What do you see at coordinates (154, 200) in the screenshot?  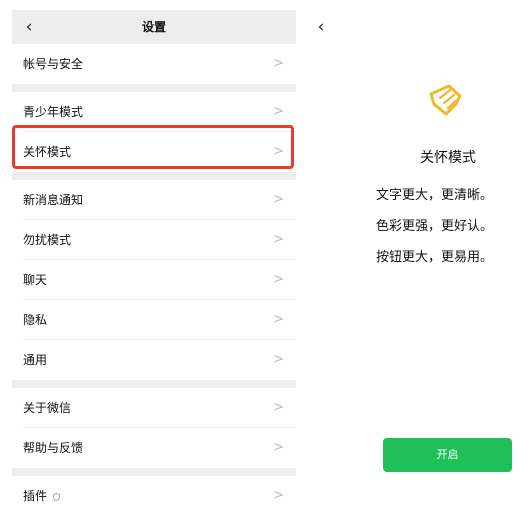 I see `settings-item-notifications: 新消息通知 >` at bounding box center [154, 200].